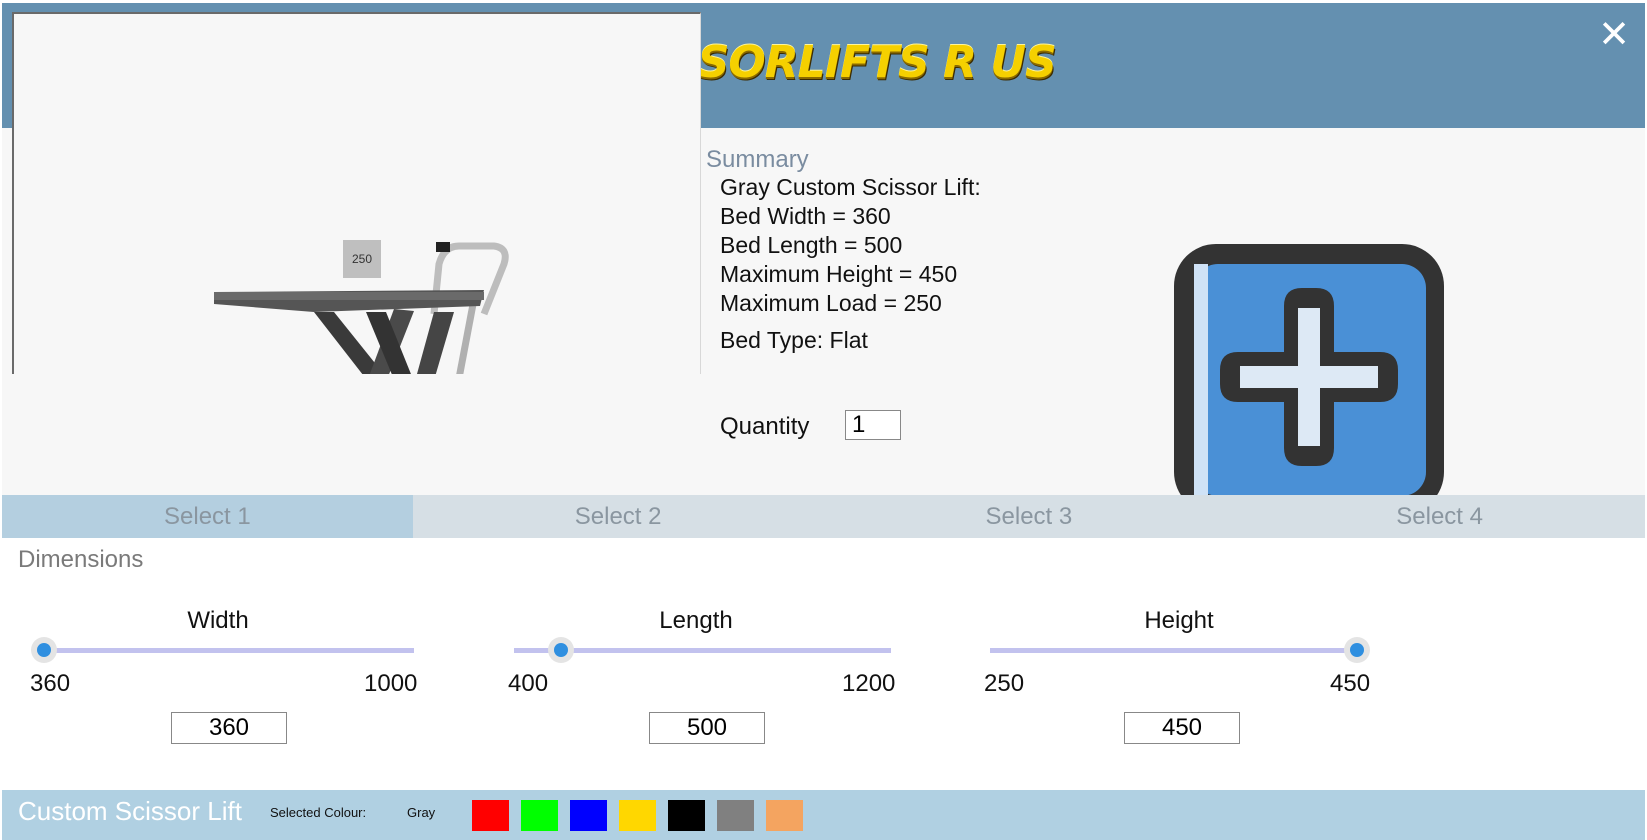 The height and width of the screenshot is (840, 1647). I want to click on colour-swatch-orange, so click(784, 815).